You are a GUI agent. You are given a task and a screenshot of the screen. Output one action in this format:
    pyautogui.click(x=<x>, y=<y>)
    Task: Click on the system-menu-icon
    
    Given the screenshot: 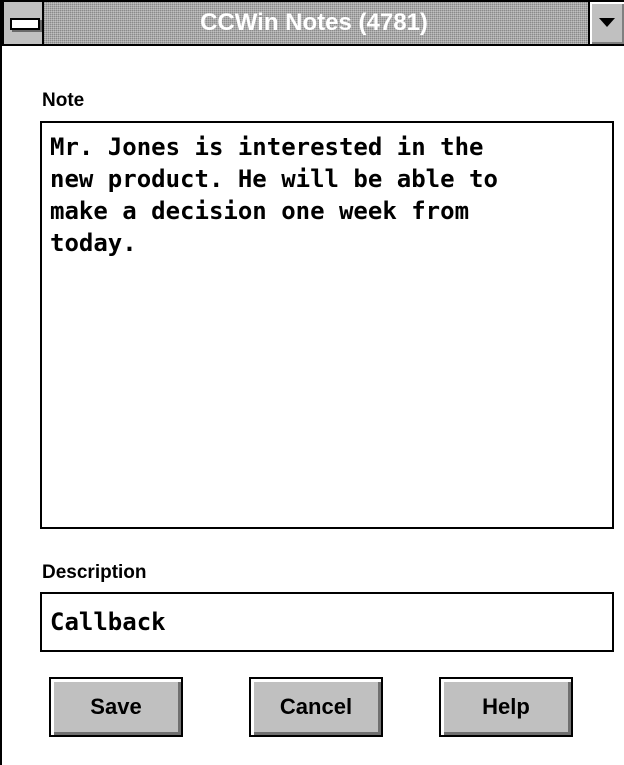 What is the action you would take?
    pyautogui.click(x=25, y=24)
    